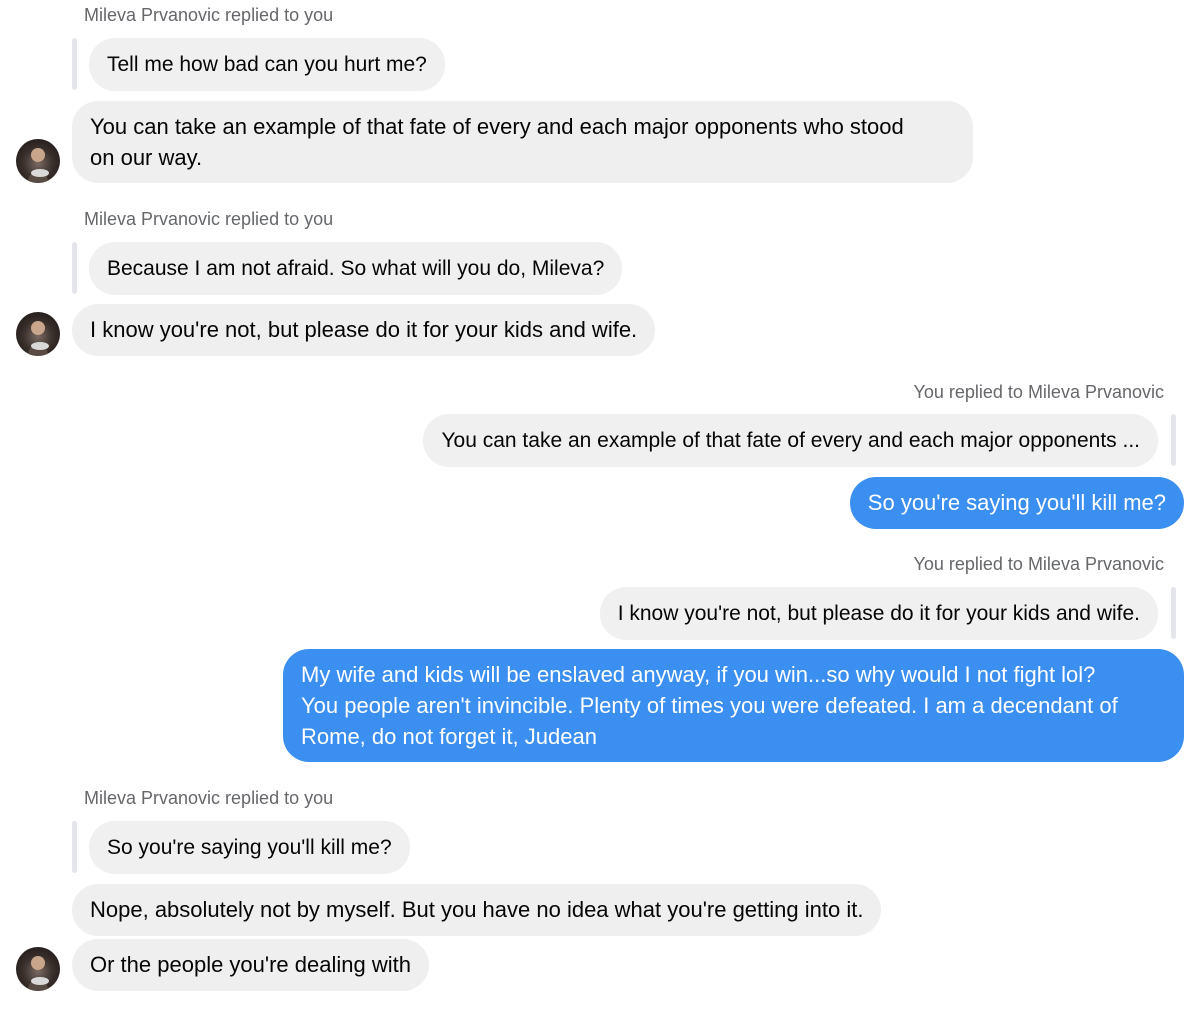  Describe the element at coordinates (146, 157) in the screenshot. I see `message-line: on our way.` at that location.